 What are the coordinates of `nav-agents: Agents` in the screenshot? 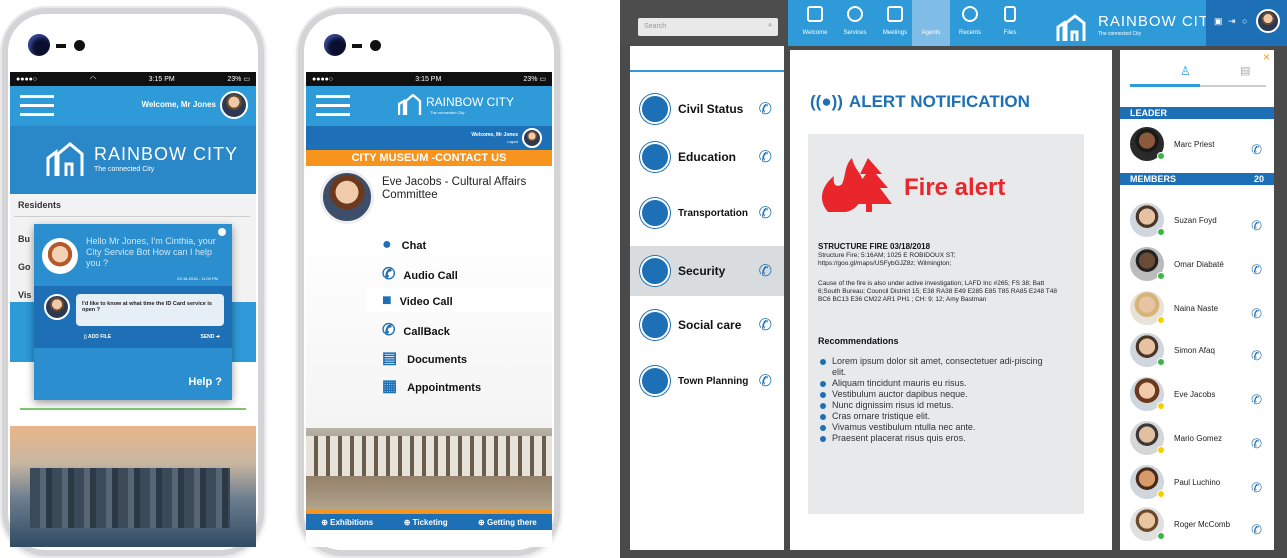 It's located at (931, 23).